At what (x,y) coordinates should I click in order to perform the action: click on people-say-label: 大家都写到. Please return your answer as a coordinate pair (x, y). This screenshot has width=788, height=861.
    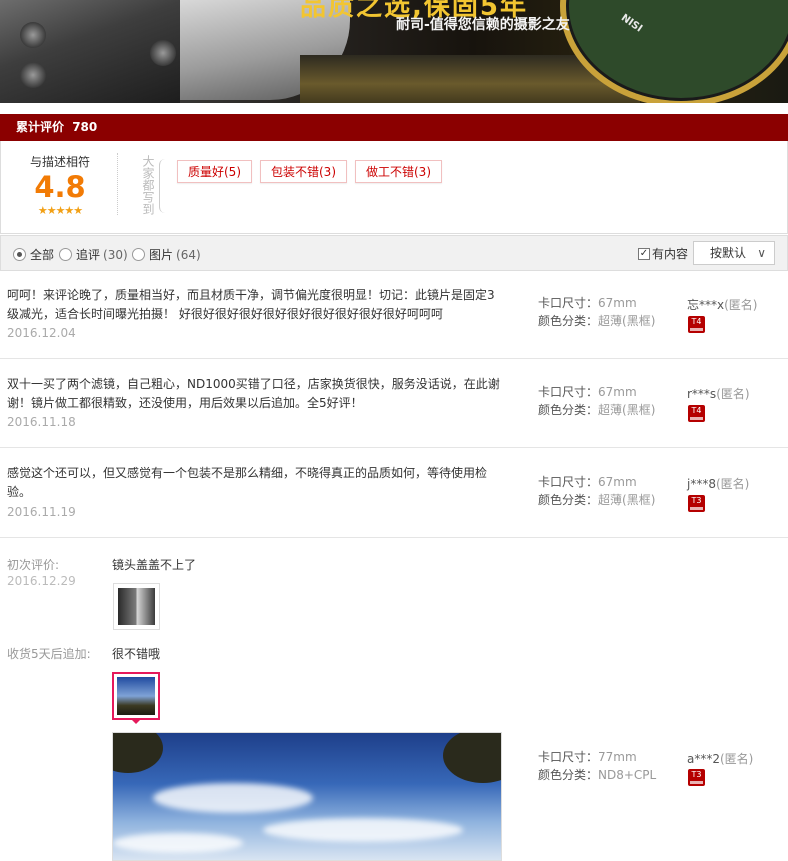
    Looking at the image, I should click on (148, 185).